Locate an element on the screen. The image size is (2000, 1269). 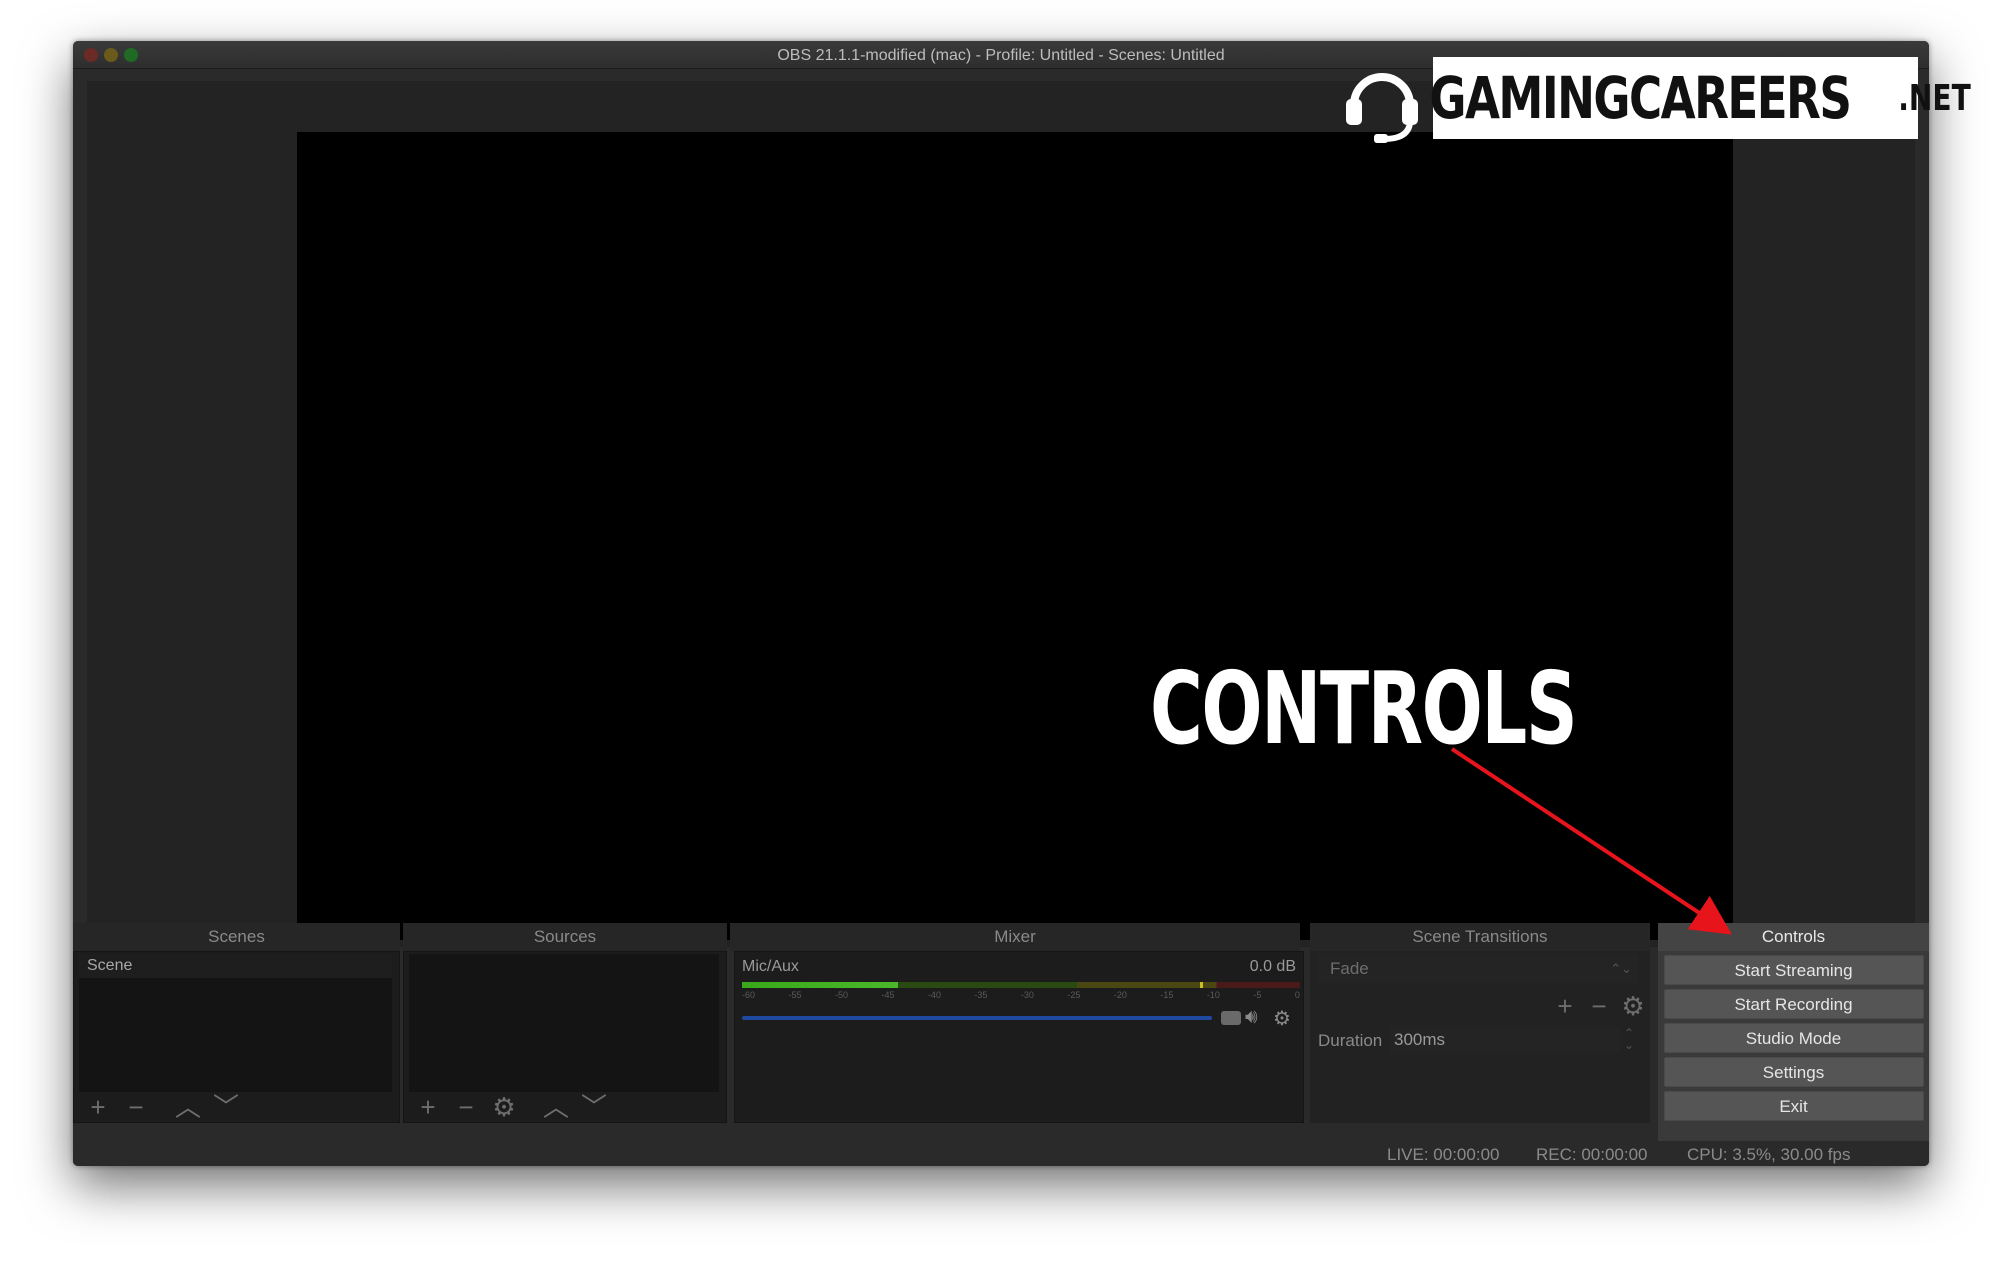
audio-meter-tick-label: -15 is located at coordinates (1167, 995).